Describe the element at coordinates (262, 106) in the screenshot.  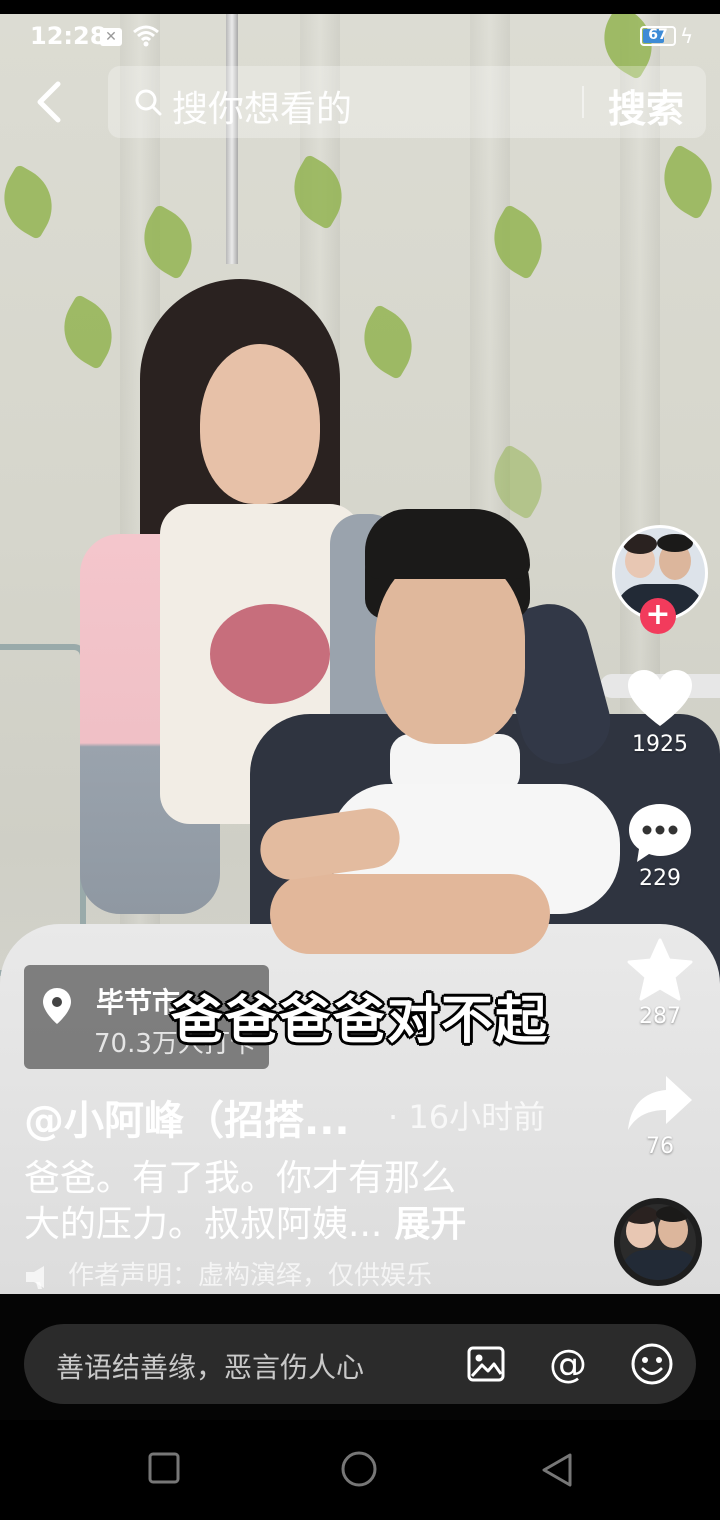
I see `search-input: 搜你想看的` at that location.